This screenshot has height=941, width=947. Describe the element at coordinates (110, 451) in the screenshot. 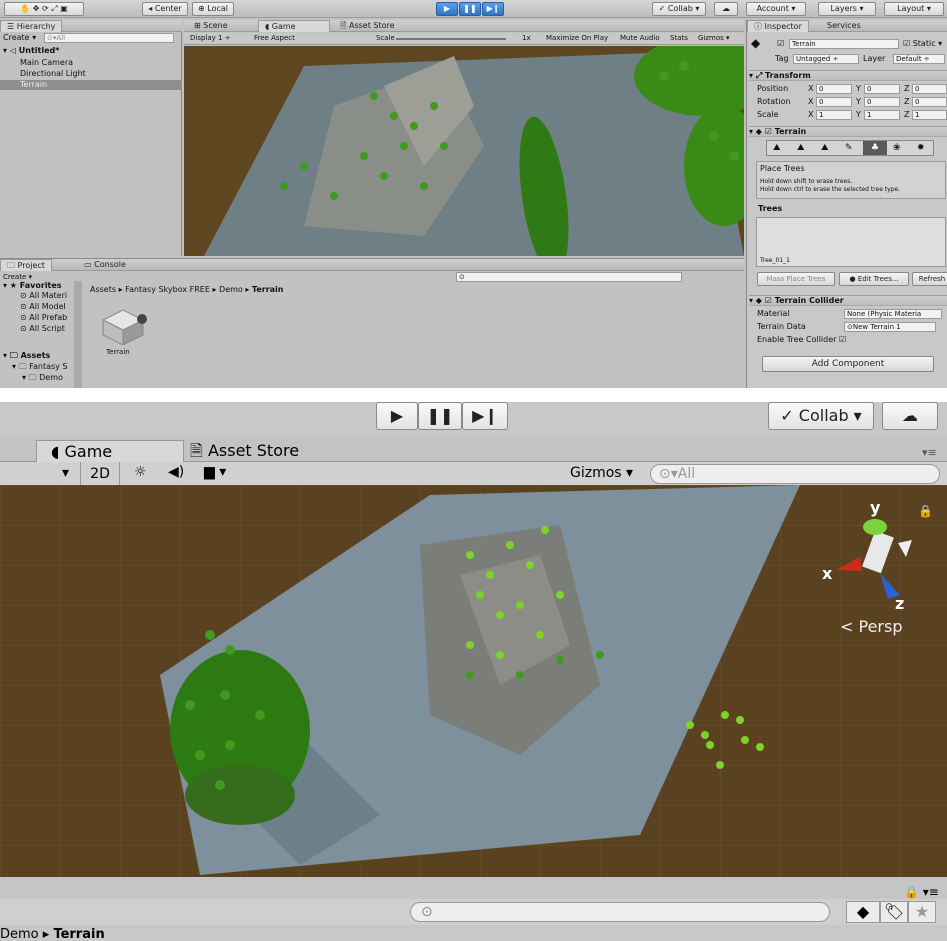

I see `tab-game-large: ◖ Game` at that location.